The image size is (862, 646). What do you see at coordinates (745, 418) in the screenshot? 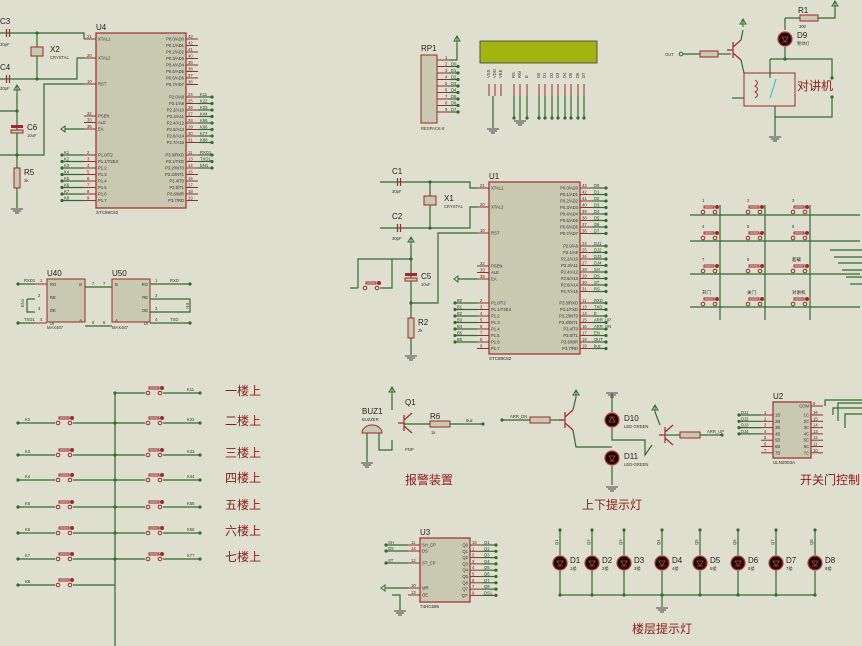
I see `net-label: DJ2` at bounding box center [745, 418].